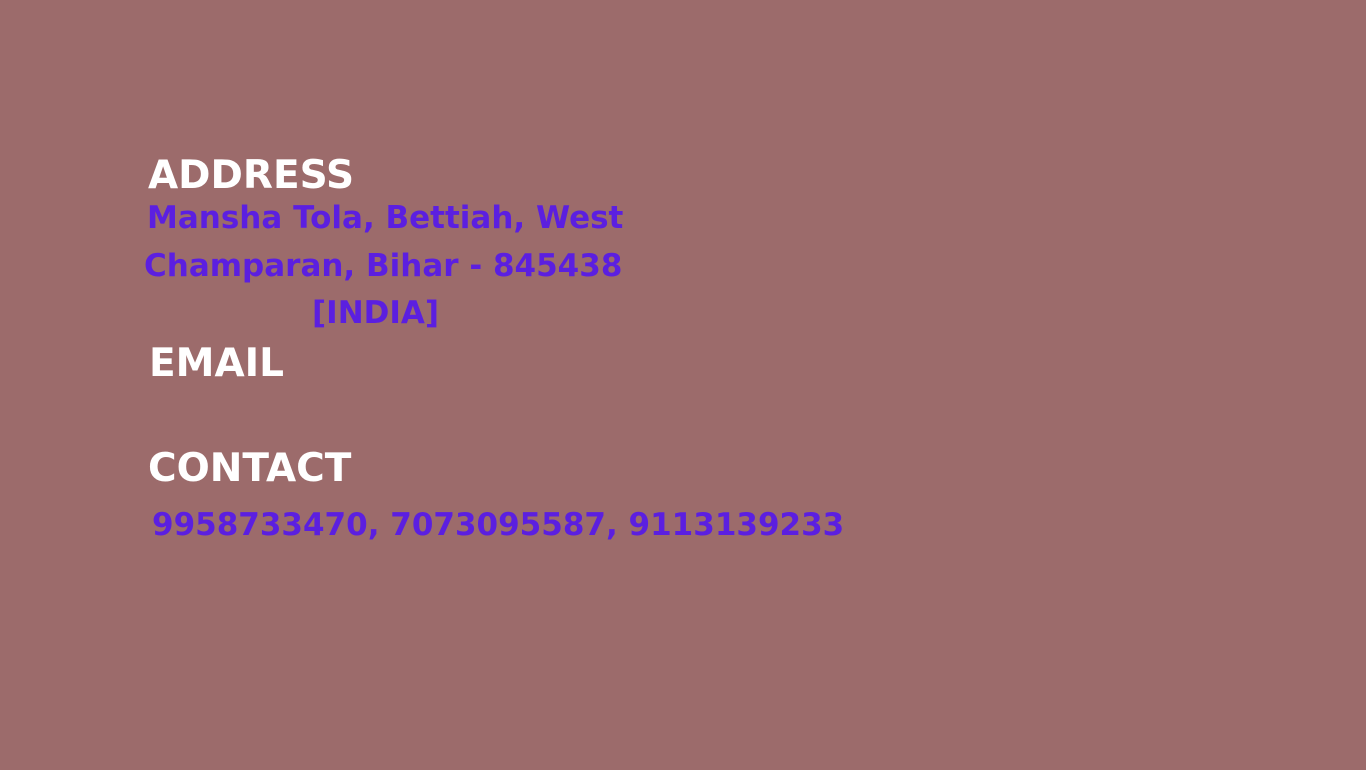 Image resolution: width=1366 pixels, height=770 pixels. What do you see at coordinates (383, 266) in the screenshot?
I see `address-line-2: Champaran, Bihar - 845438` at bounding box center [383, 266].